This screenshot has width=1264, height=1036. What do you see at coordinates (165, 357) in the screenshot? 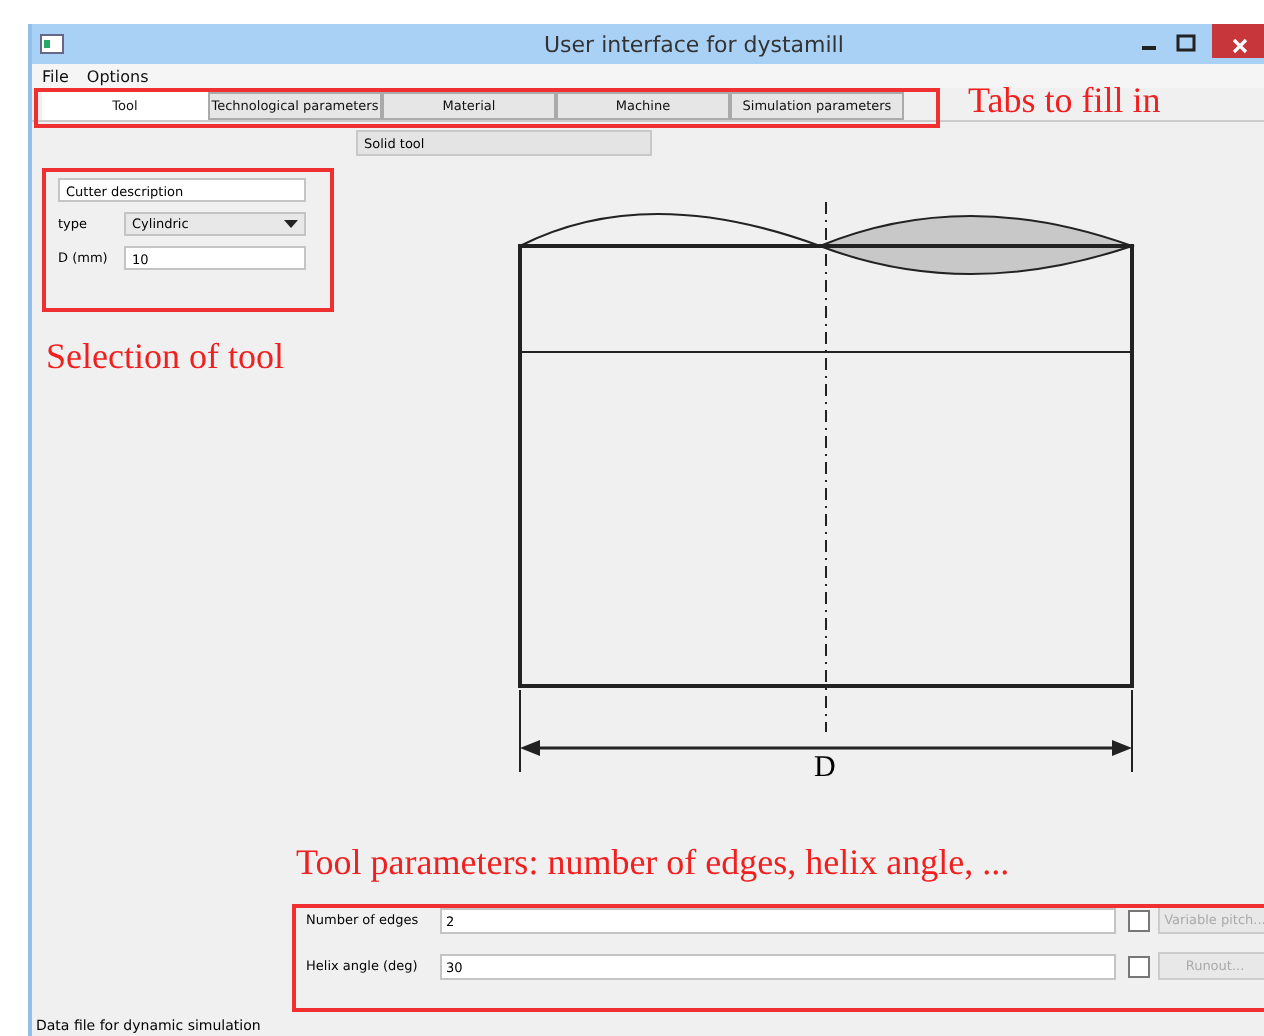
I see `annotation-text: Selection of tool` at bounding box center [165, 357].